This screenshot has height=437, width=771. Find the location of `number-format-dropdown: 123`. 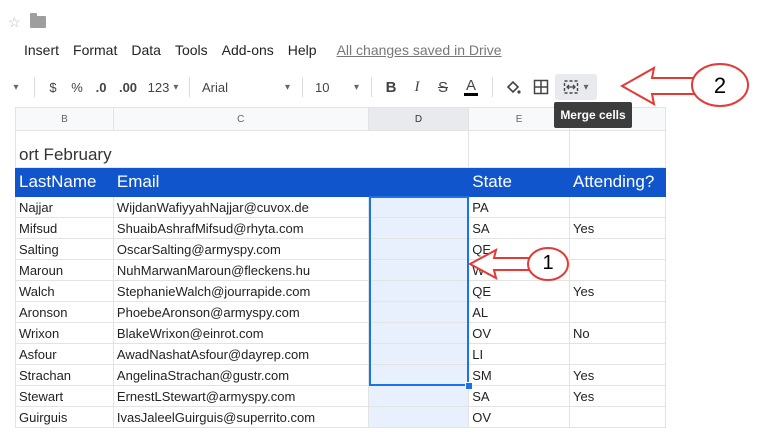

number-format-dropdown: 123 is located at coordinates (163, 87).